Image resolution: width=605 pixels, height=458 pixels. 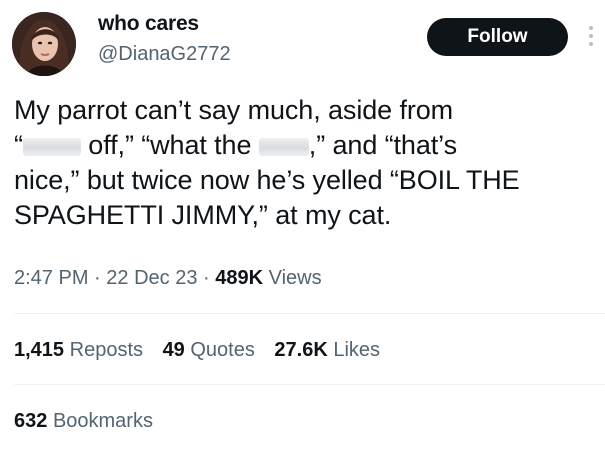 I want to click on engagement-stats: 1,415 Reposts 49 Quotes 27.6K Likes, so click(x=204, y=350).